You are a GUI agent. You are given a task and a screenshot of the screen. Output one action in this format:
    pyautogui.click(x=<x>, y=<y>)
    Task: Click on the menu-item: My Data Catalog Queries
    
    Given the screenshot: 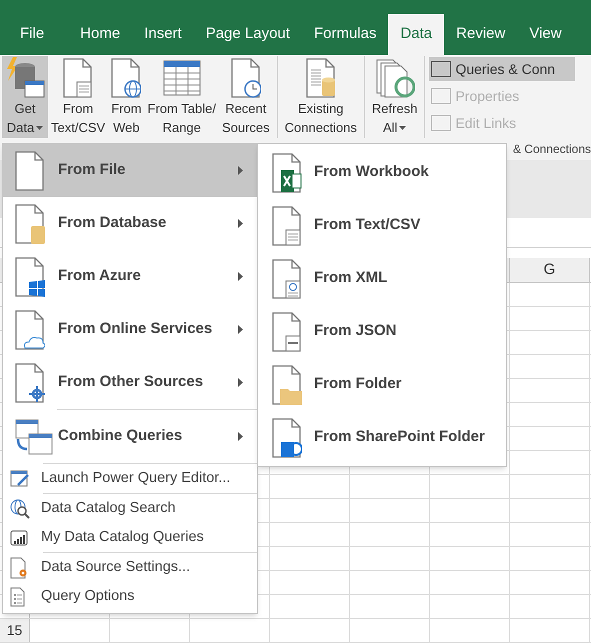 What is the action you would take?
    pyautogui.click(x=130, y=537)
    